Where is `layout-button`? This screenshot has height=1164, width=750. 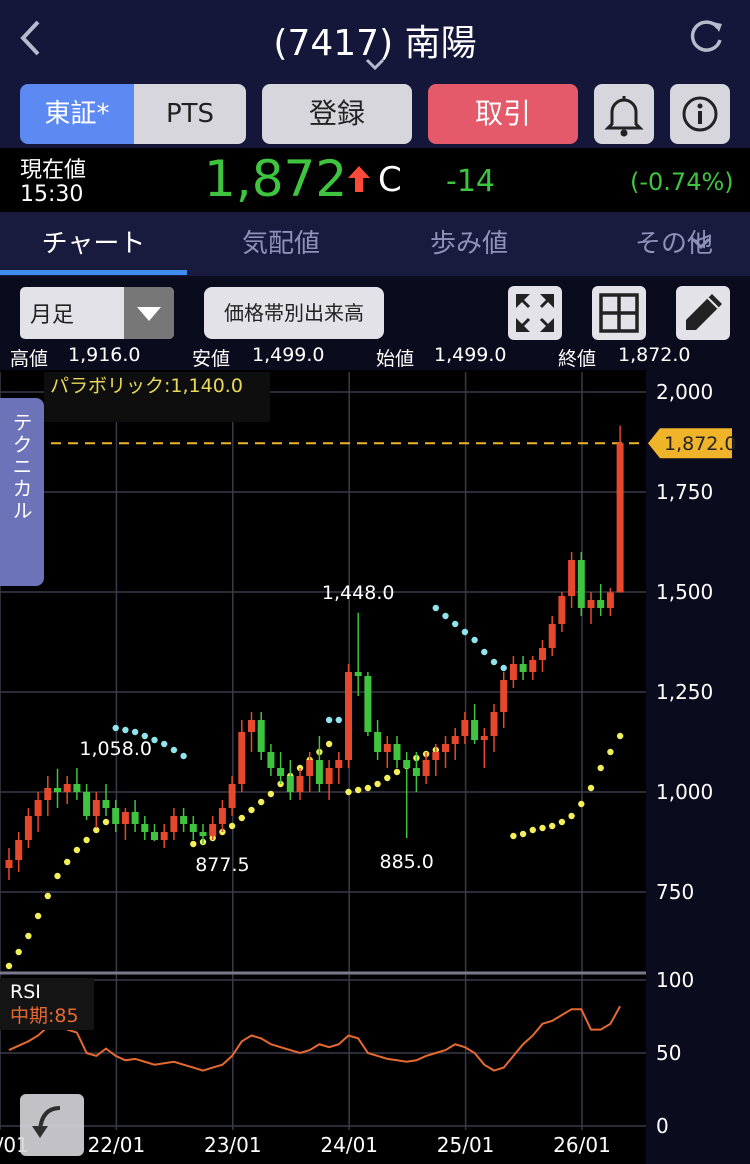
layout-button is located at coordinates (619, 313).